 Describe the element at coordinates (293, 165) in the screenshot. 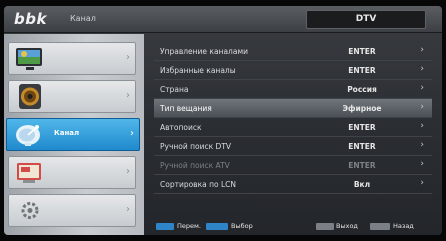

I see `setting-manual-search-atv: Ручной поиск ATV ENTER ›` at that location.